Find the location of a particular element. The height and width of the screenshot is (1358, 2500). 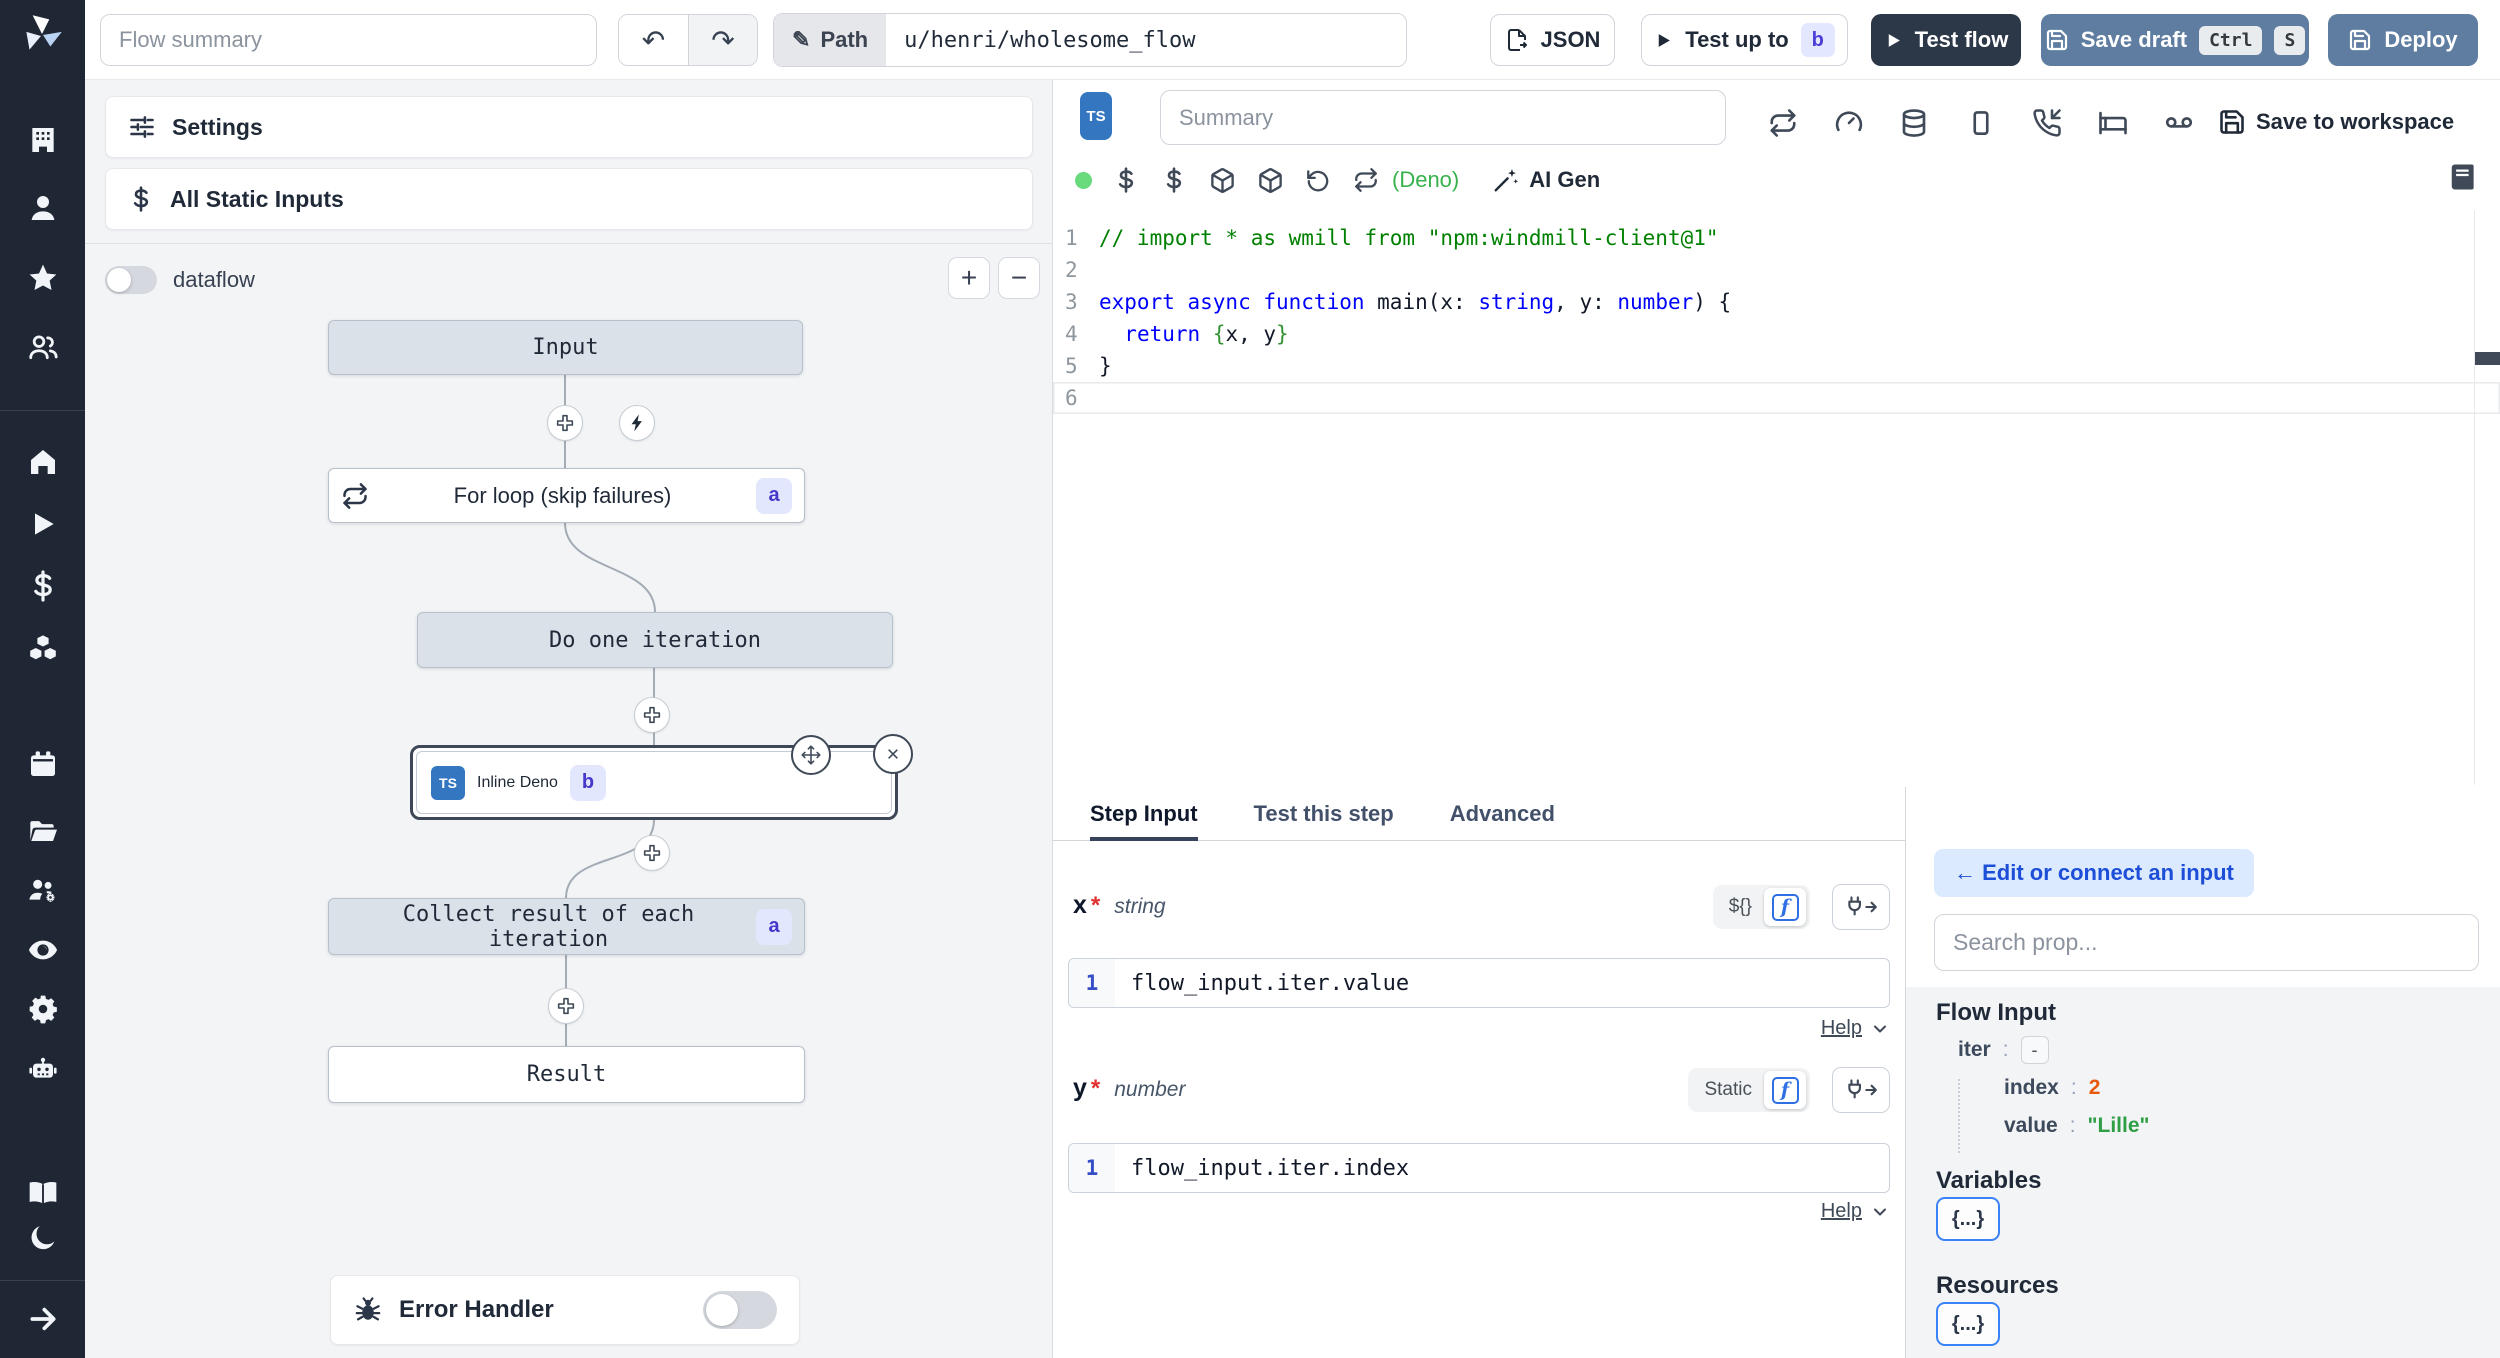

collapse-button: - is located at coordinates (2034, 1050).